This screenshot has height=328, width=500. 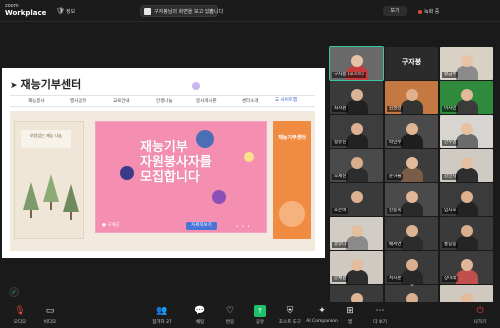 I want to click on site-map-link: ☰ 사이트맵, so click(x=286, y=100).